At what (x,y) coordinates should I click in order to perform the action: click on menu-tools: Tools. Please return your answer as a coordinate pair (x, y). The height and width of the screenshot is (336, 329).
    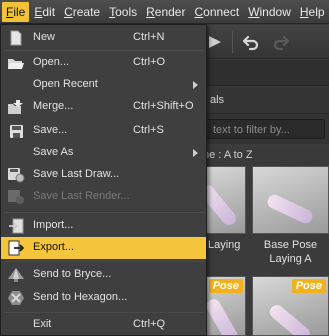
    Looking at the image, I should click on (123, 12).